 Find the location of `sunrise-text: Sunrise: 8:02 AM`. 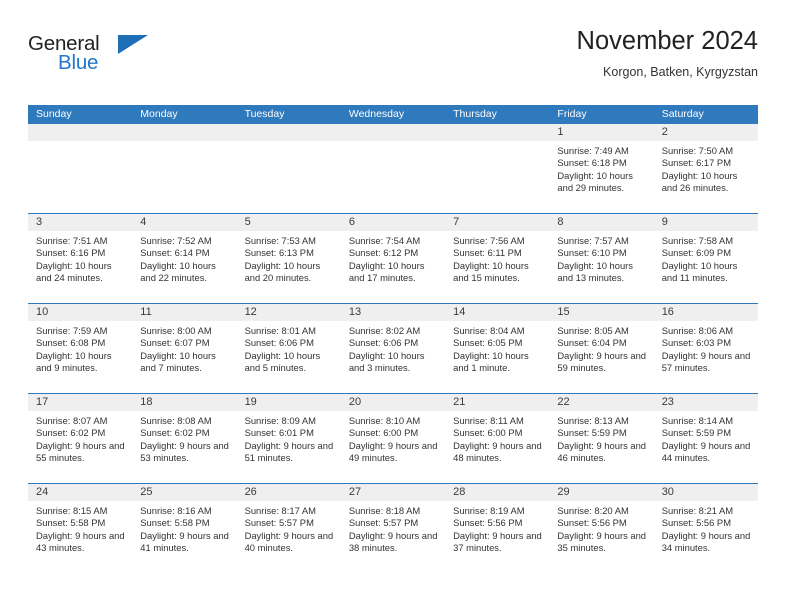

sunrise-text: Sunrise: 8:02 AM is located at coordinates (384, 330).